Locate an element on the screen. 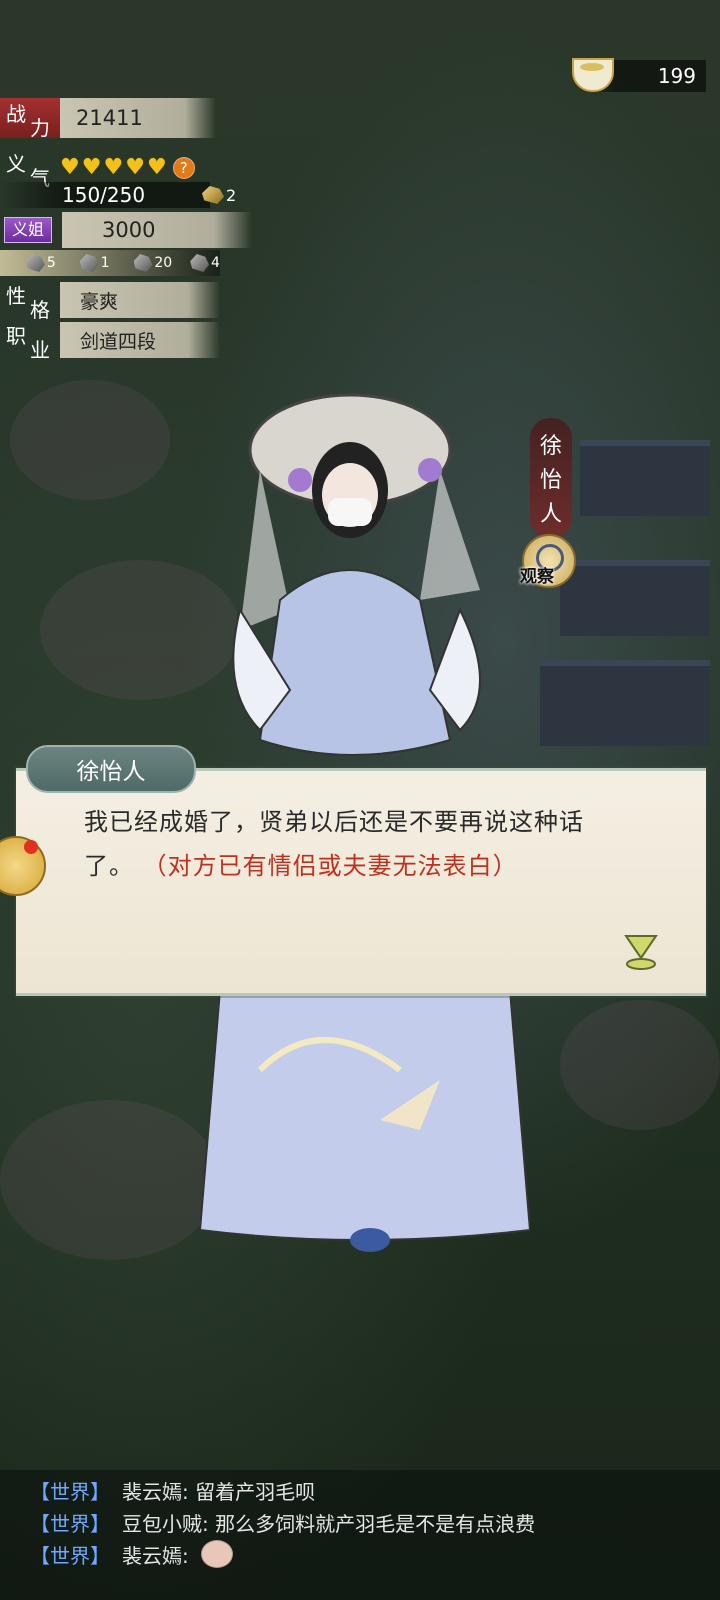 The image size is (720, 1600). chat-message: 豆包小贼: 那么多饲料就产羽毛是不是有点浪费 is located at coordinates (329, 1524).